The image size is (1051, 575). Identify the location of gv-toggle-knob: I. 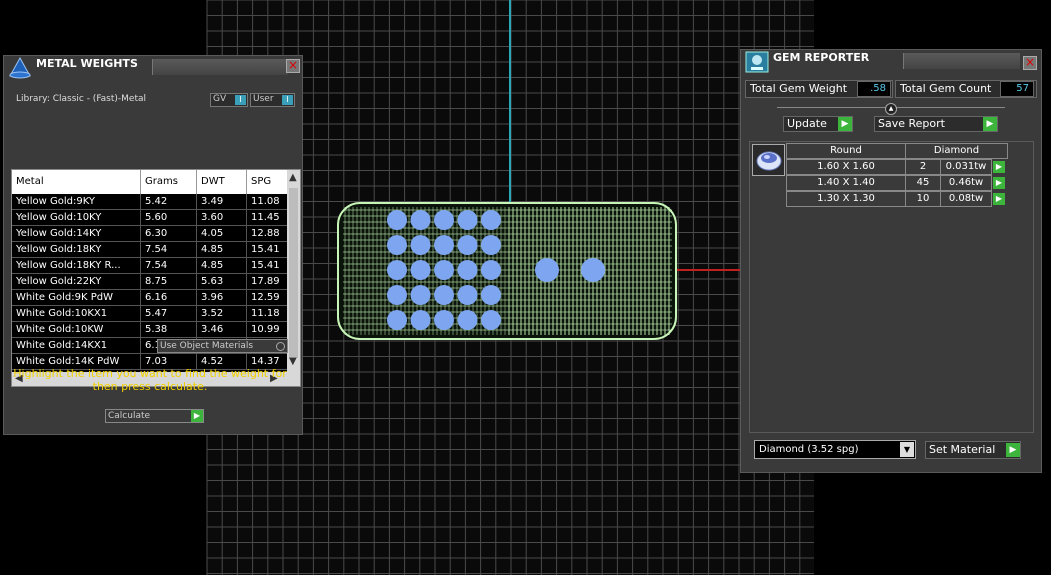
(240, 100).